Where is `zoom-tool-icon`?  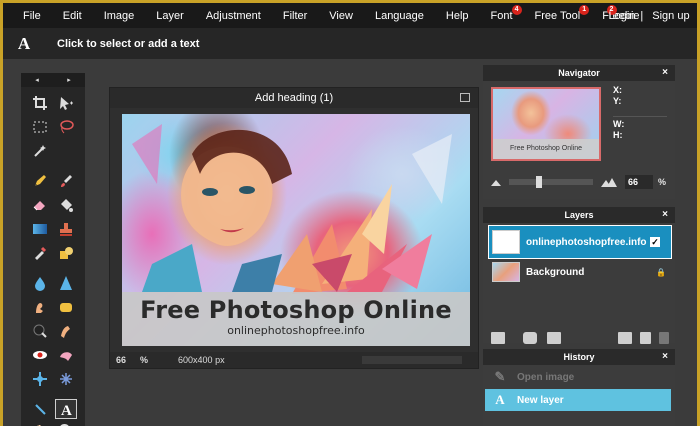
zoom-tool-icon is located at coordinates (66, 423).